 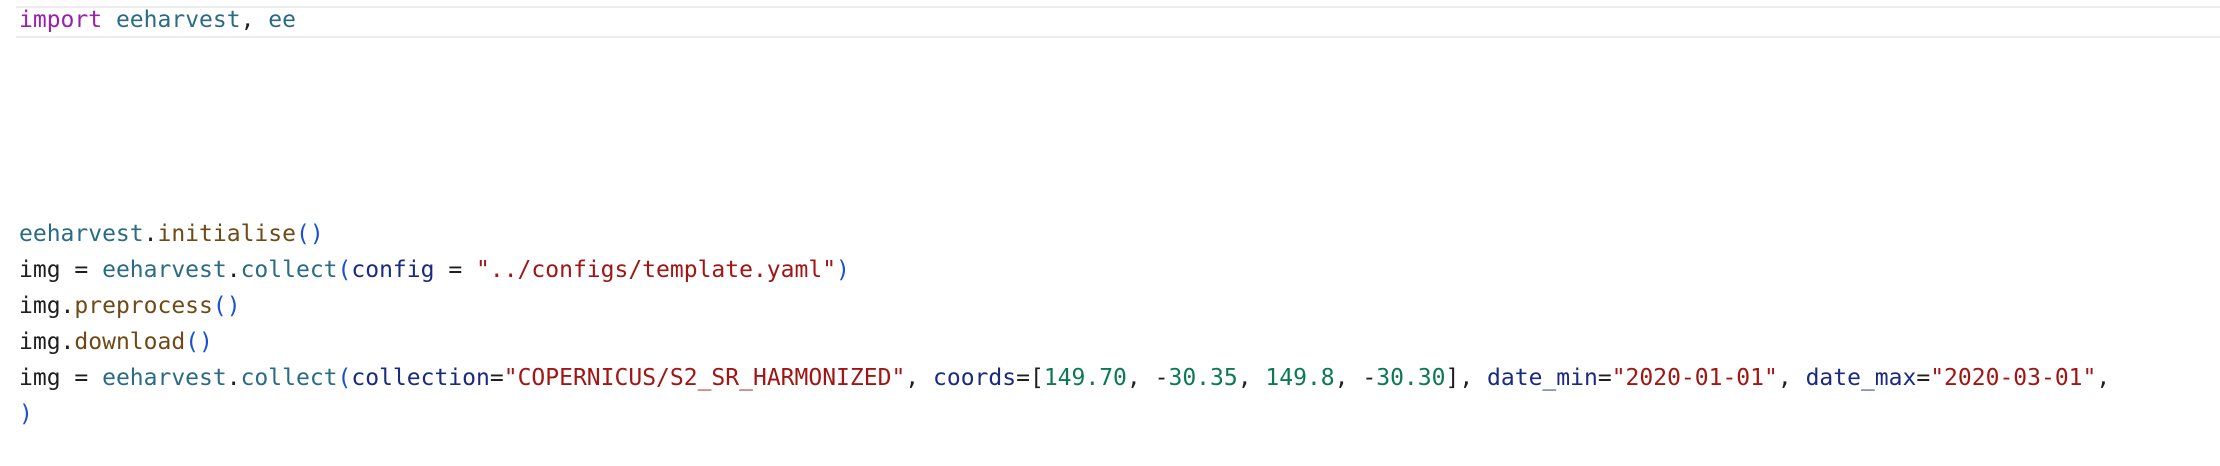 I want to click on function-name: preprocess, so click(x=143, y=306).